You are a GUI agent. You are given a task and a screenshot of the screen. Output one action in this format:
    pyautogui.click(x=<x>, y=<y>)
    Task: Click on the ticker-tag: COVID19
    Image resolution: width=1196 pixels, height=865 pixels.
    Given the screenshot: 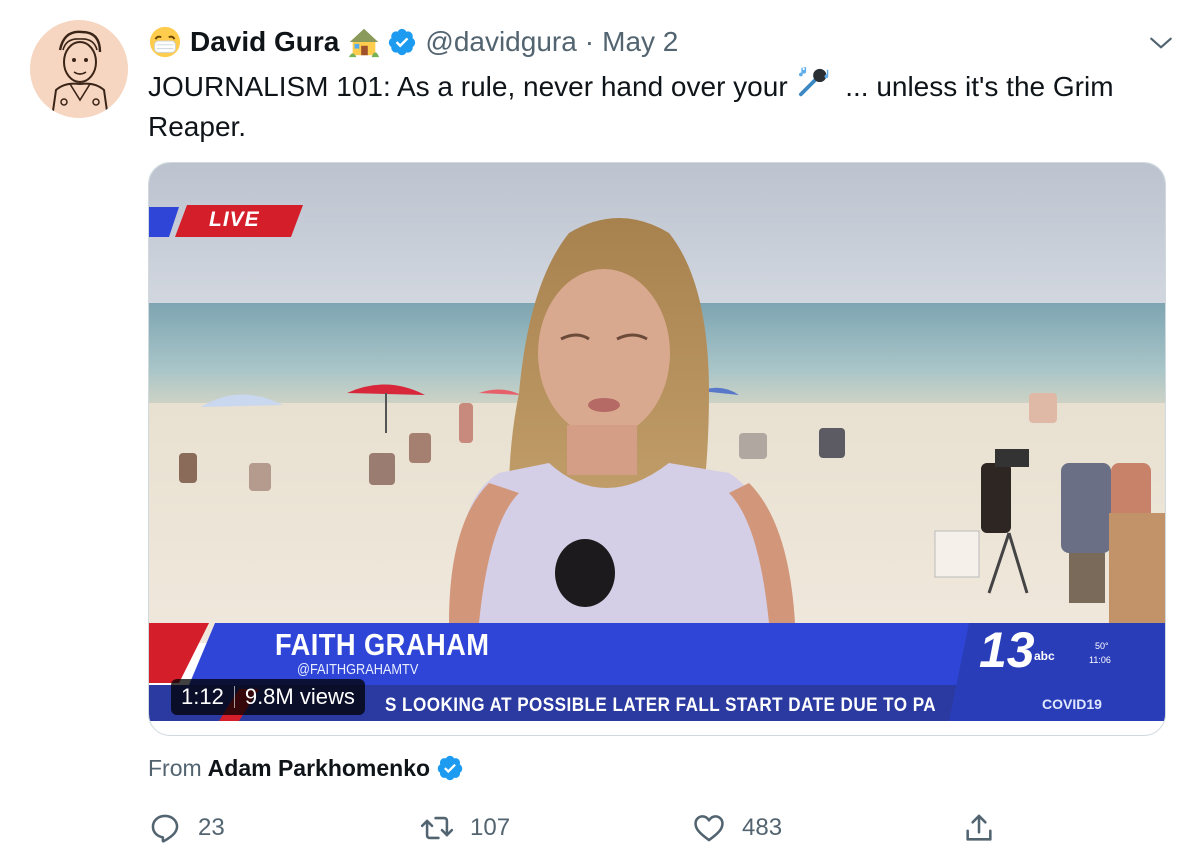 What is the action you would take?
    pyautogui.click(x=1072, y=704)
    